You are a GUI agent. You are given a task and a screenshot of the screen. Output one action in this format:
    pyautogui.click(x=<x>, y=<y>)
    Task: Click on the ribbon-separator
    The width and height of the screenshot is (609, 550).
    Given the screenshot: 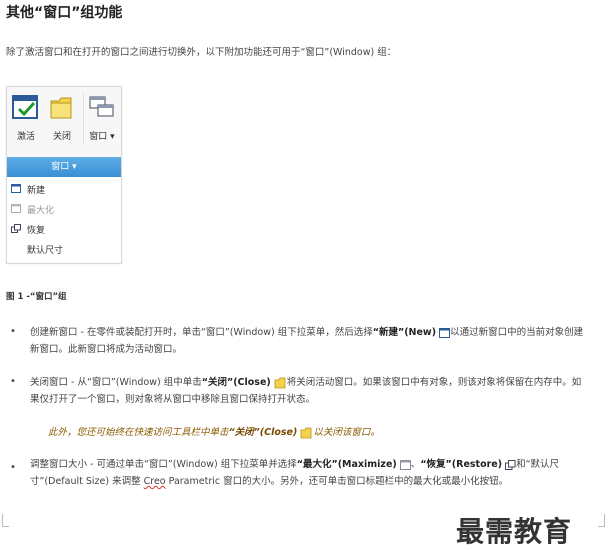 What is the action you would take?
    pyautogui.click(x=83, y=119)
    